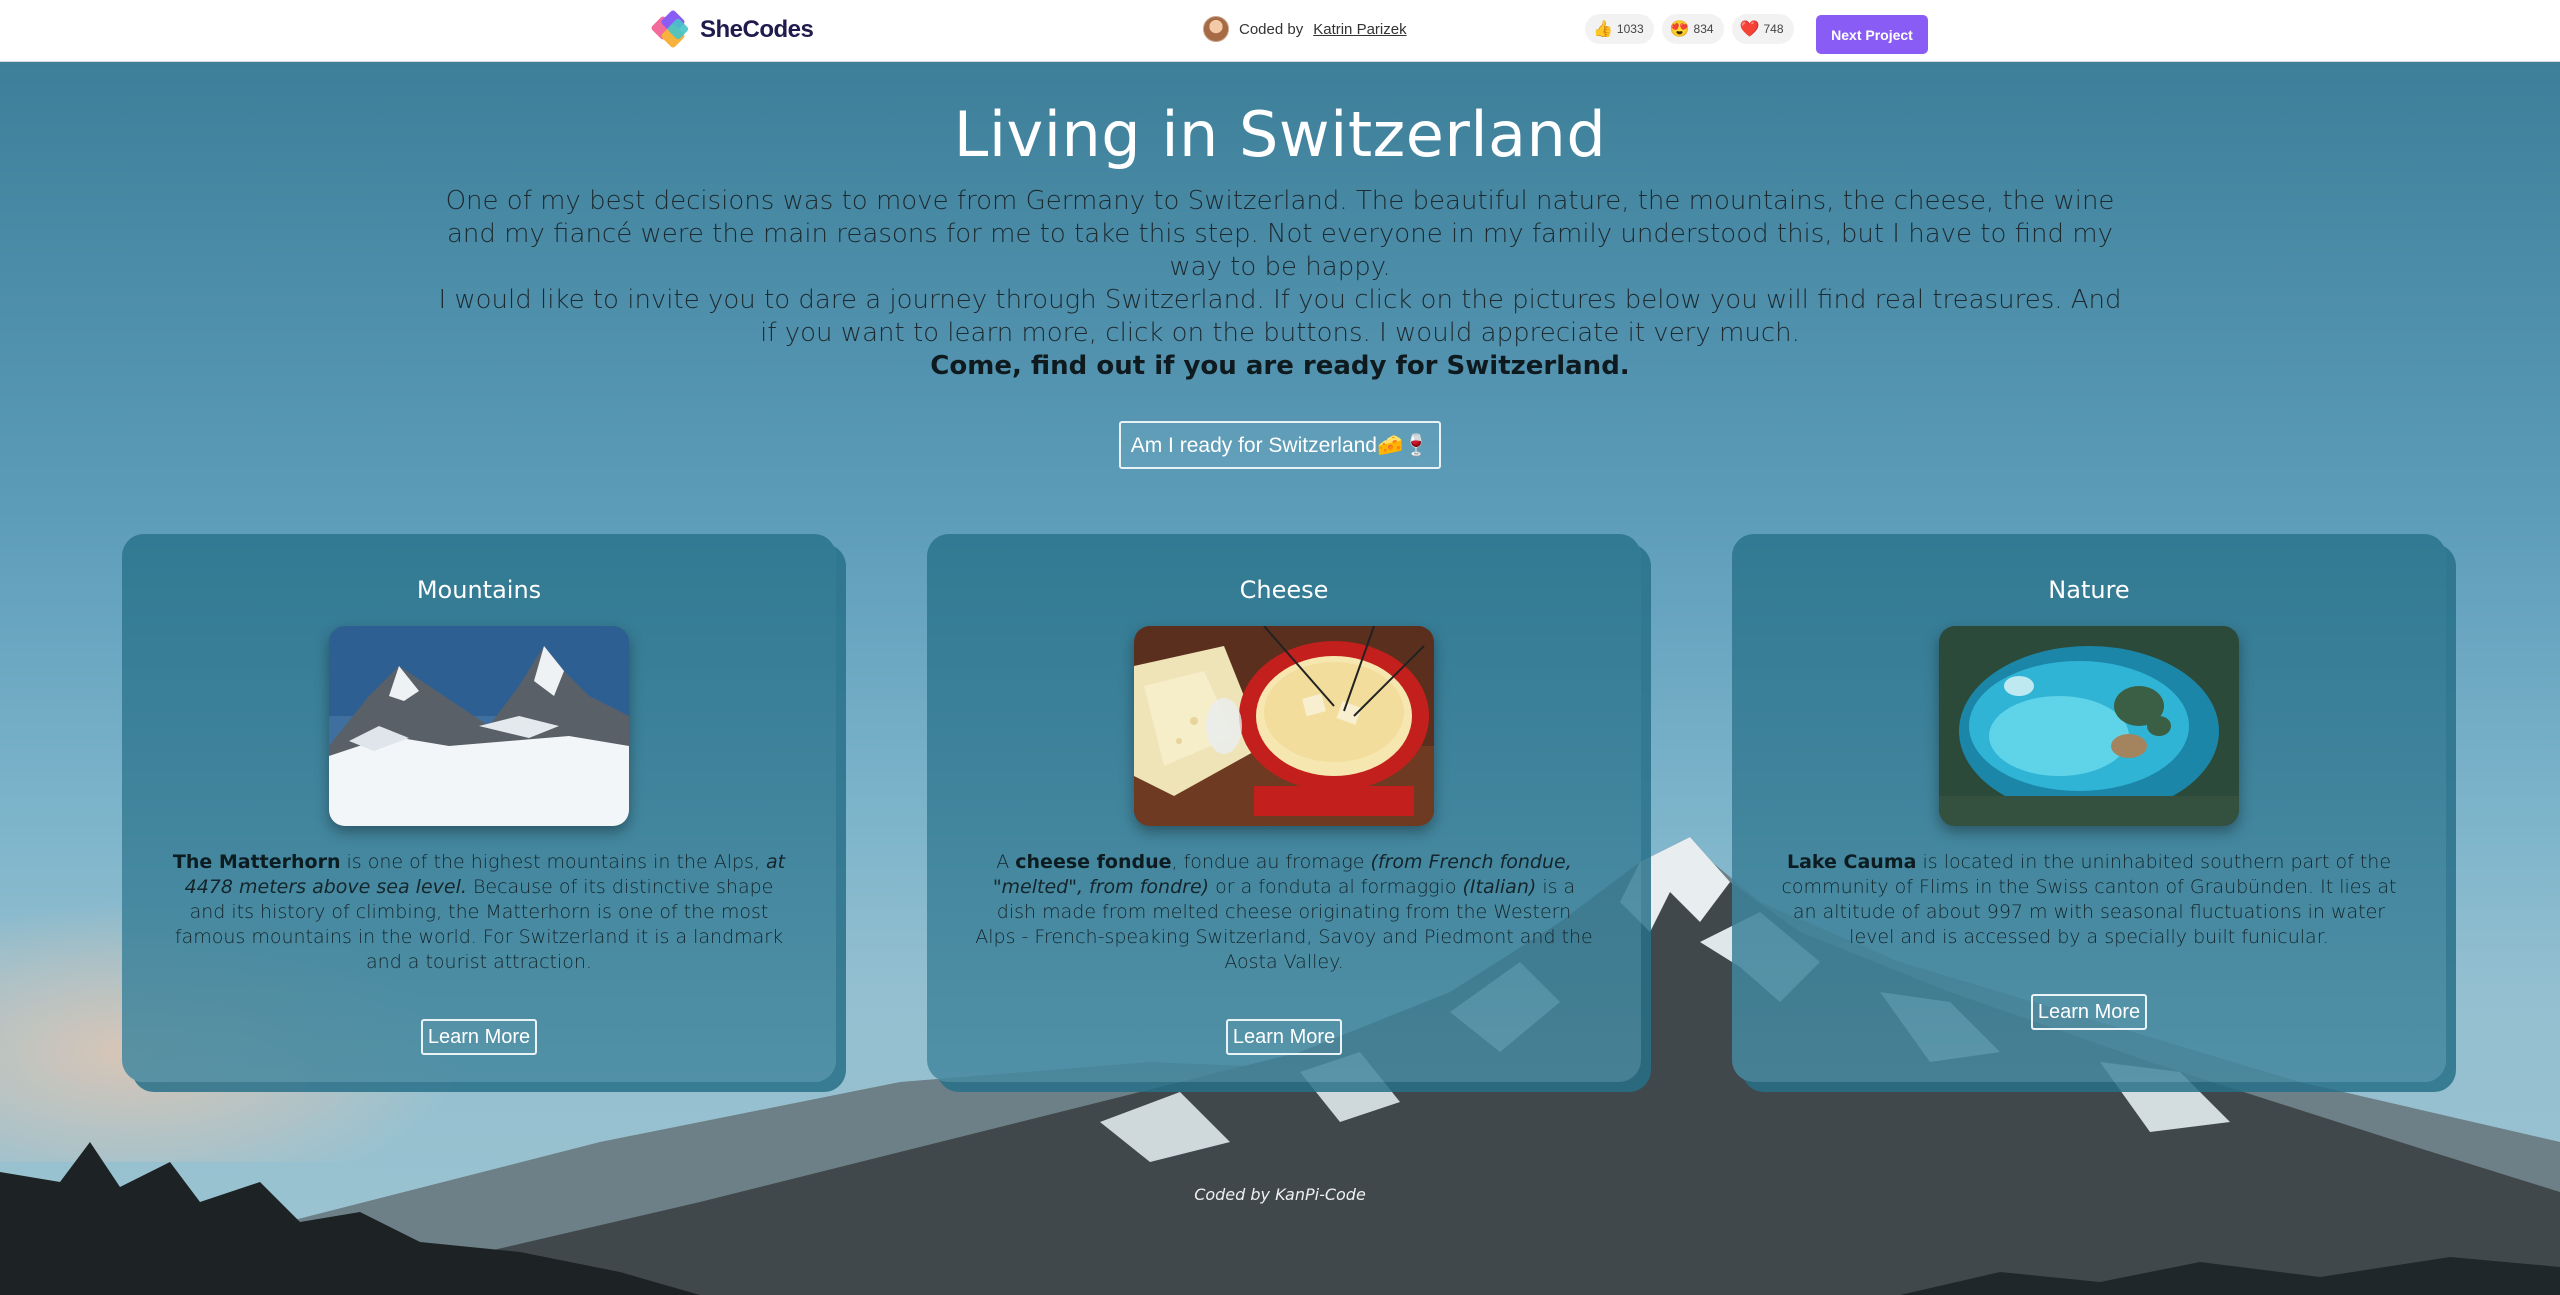 Image resolution: width=2560 pixels, height=1295 pixels. What do you see at coordinates (1336, 887) in the screenshot?
I see `desc-text: or a fonduta al formaggio` at bounding box center [1336, 887].